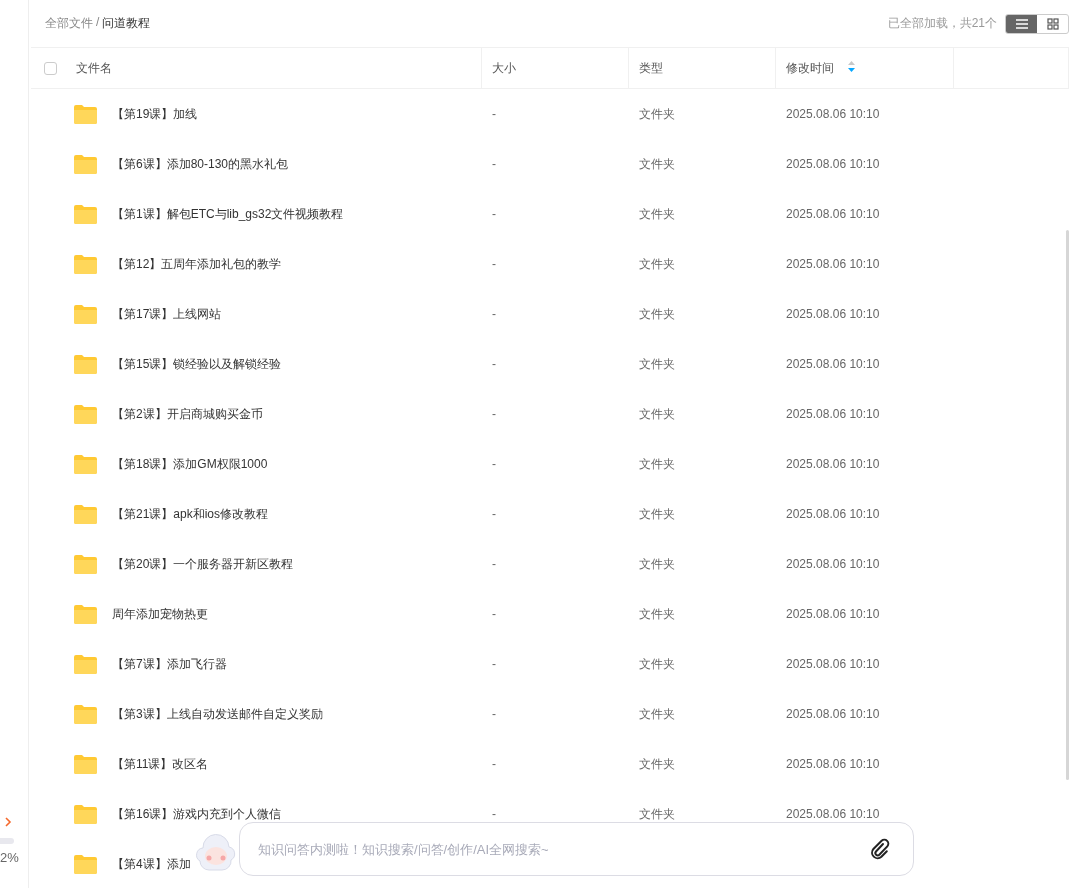  What do you see at coordinates (576, 849) in the screenshot?
I see `ask-input-field: 知识问答内测啦！知识搜索/问答/创作/AI全网搜索~` at bounding box center [576, 849].